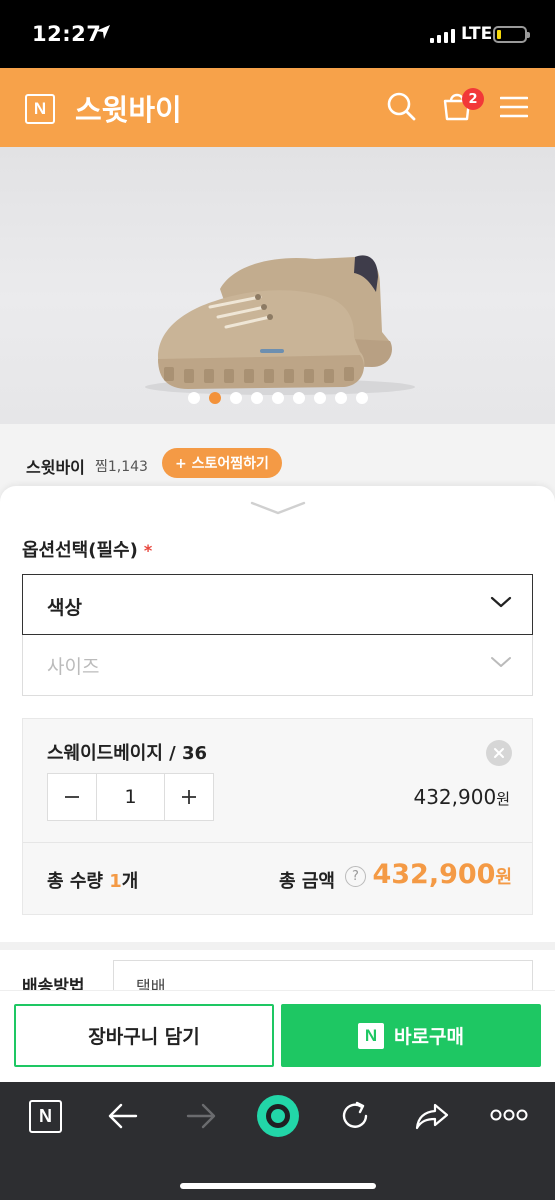  I want to click on store-name: 스윗바이, so click(55, 466).